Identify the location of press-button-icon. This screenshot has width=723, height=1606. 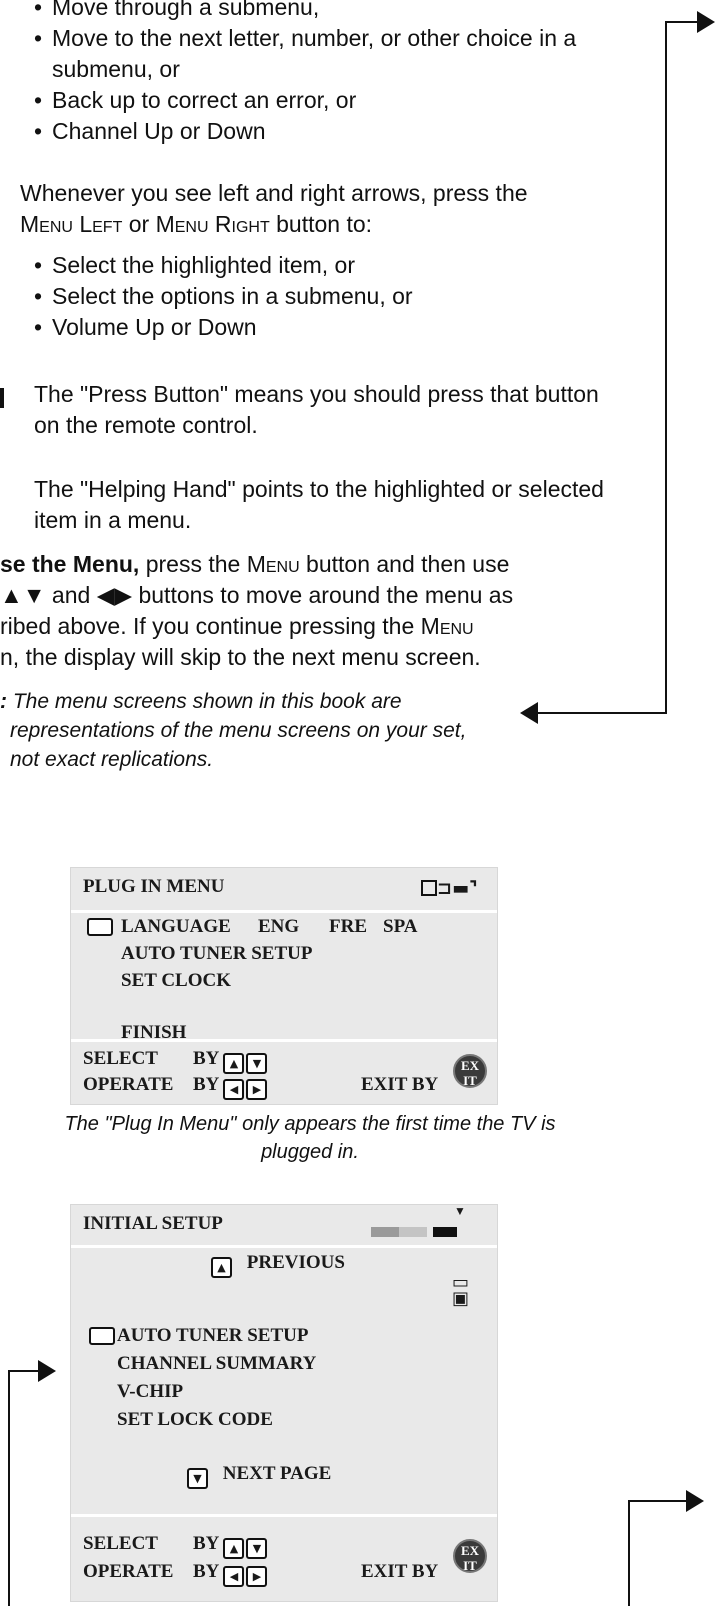
(2, 398).